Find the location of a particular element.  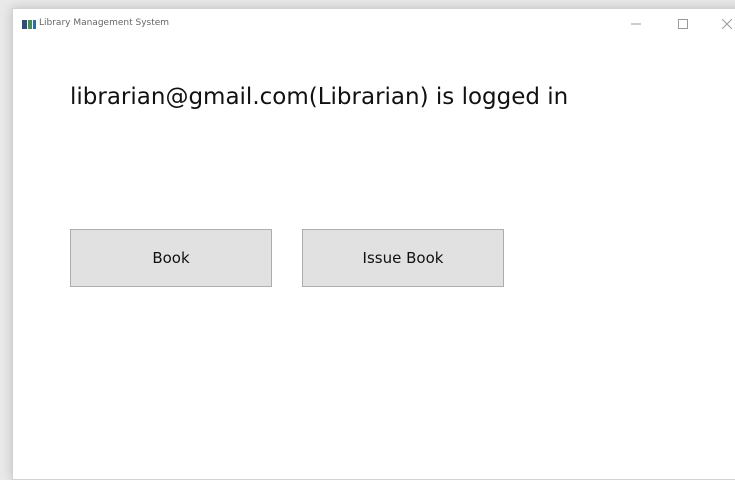

close-button is located at coordinates (721, 24).